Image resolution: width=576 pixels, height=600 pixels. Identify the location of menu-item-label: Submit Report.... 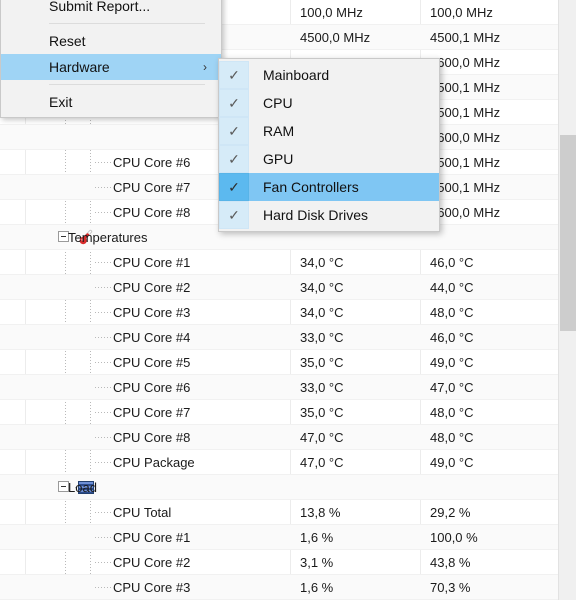
(100, 7).